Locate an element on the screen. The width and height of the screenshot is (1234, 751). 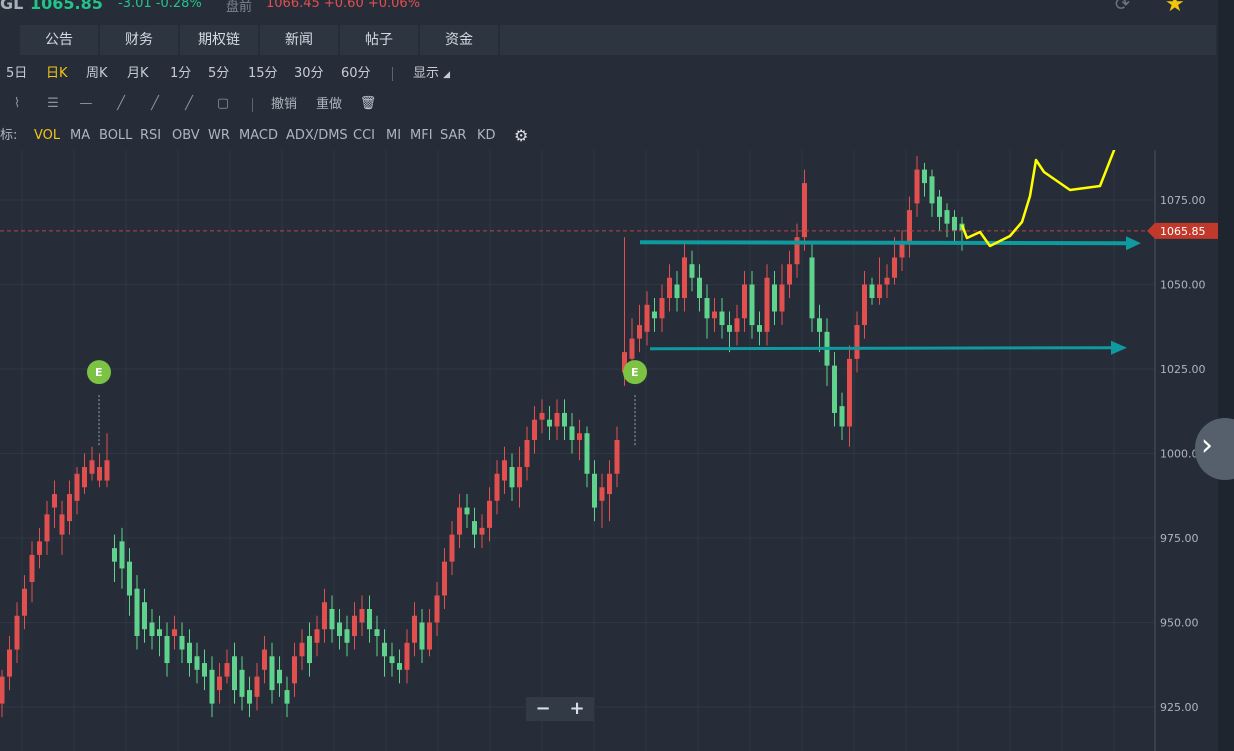
y-tick-label: 975.00 is located at coordinates (1179, 538).